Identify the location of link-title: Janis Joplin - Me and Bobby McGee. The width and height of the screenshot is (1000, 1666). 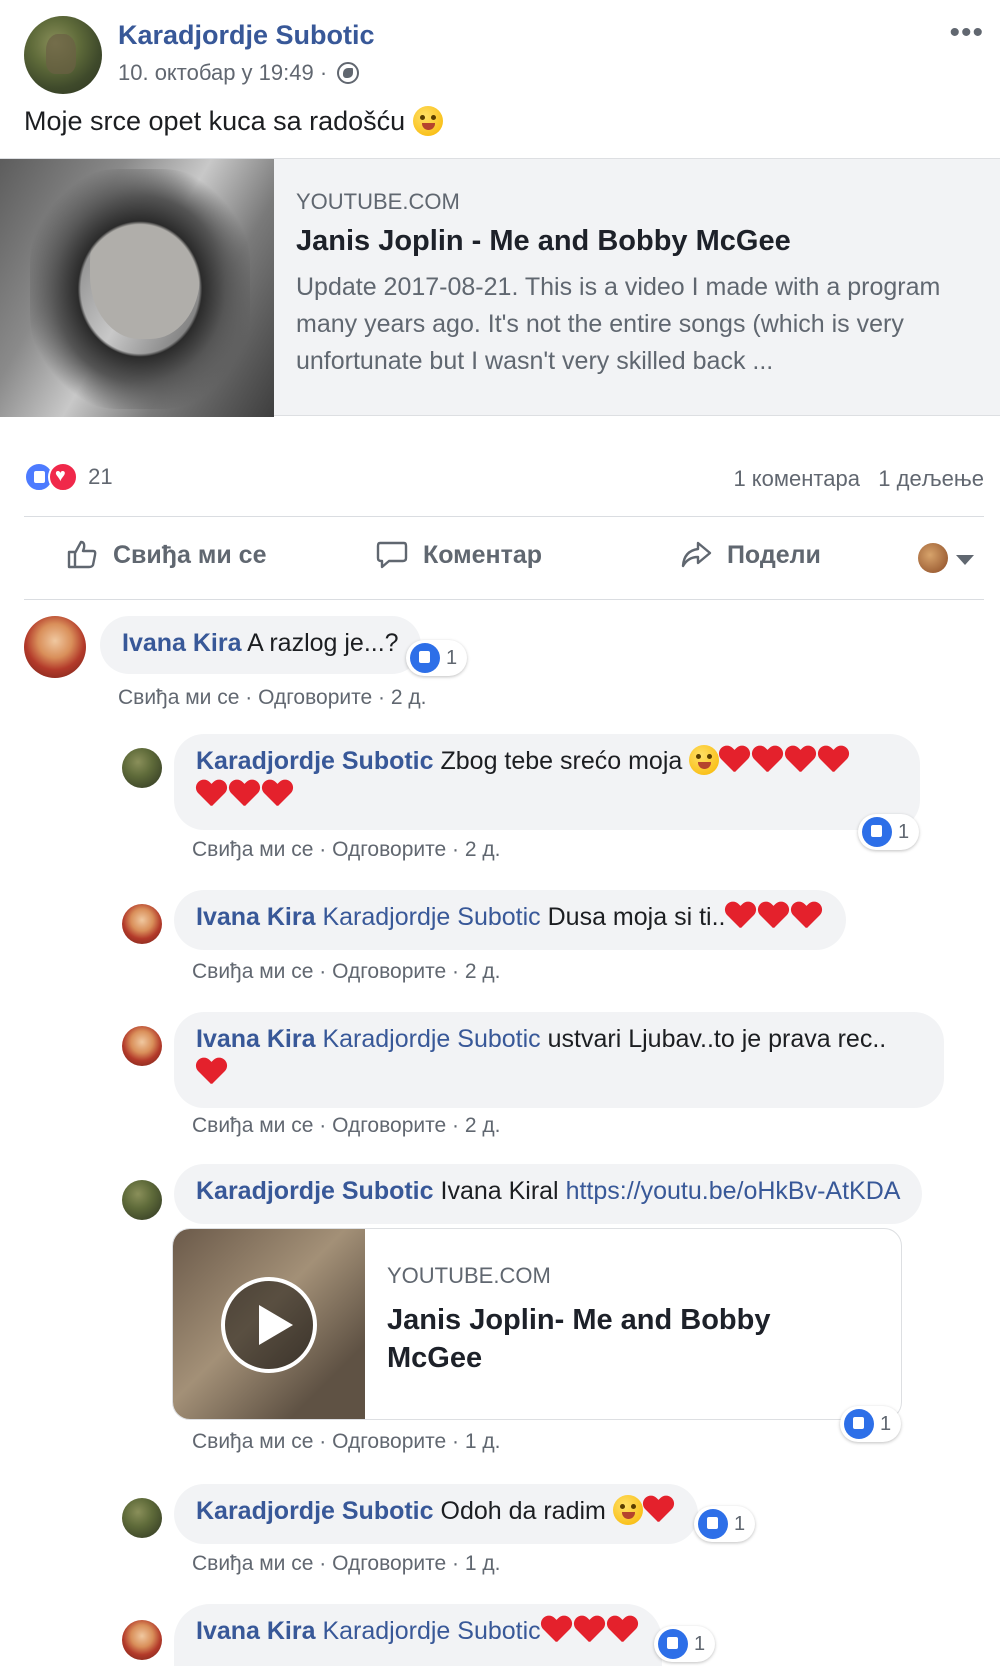
(543, 241).